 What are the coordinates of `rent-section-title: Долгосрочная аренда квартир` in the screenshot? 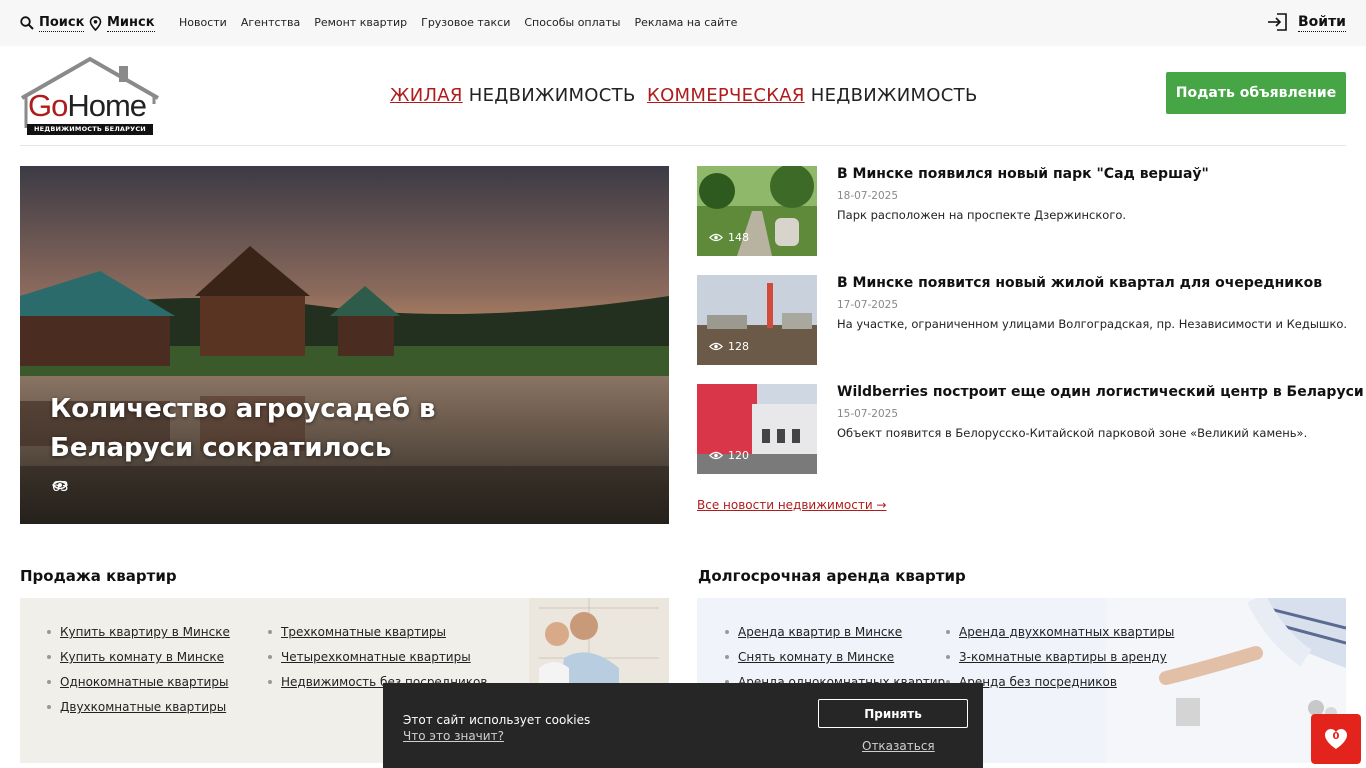 It's located at (832, 576).